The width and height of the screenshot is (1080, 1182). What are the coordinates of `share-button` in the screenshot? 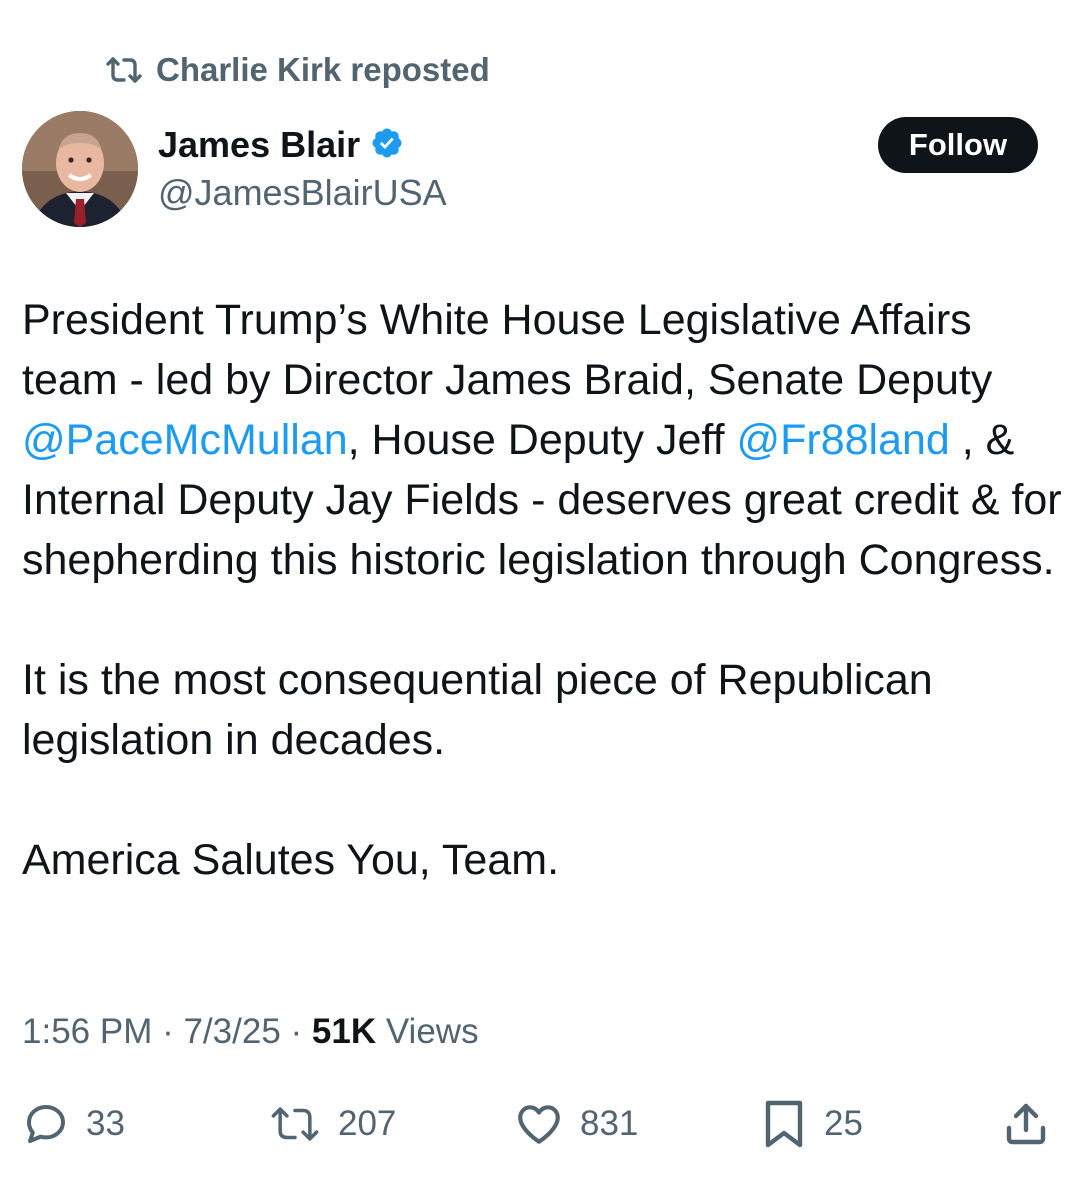 It's located at (1026, 1124).